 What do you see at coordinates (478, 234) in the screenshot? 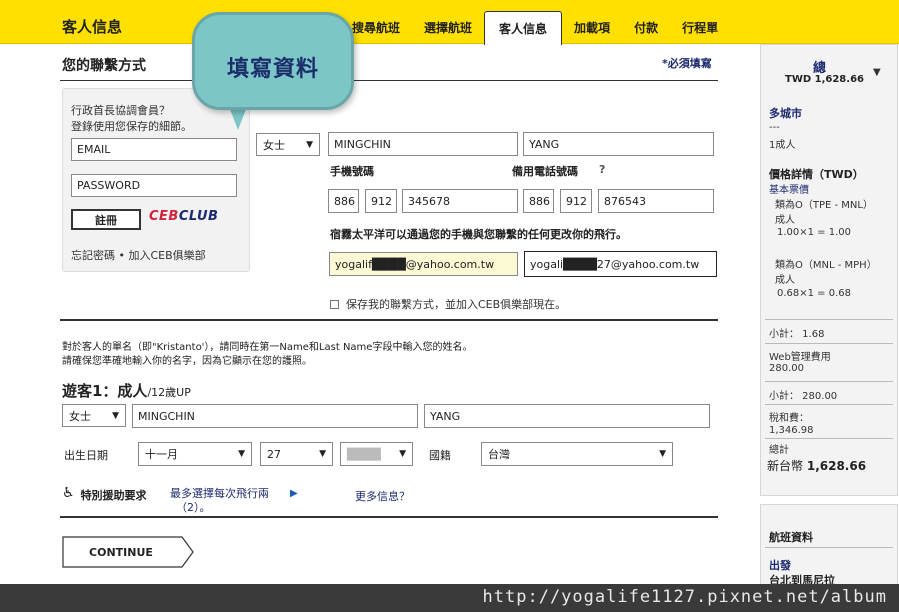
I see `contact-notice: 宿霧太平洋可以通過您的手機與您聯繫的任何更改你的飛行。` at bounding box center [478, 234].